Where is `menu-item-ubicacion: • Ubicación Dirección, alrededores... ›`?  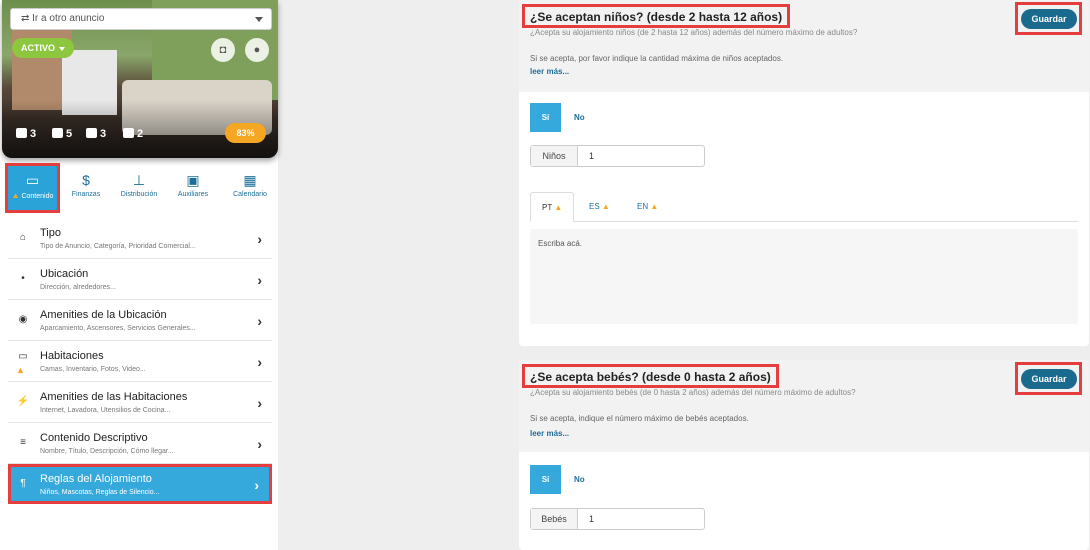
menu-item-ubicacion: • Ubicación Dirección, alrededores... › is located at coordinates (140, 279).